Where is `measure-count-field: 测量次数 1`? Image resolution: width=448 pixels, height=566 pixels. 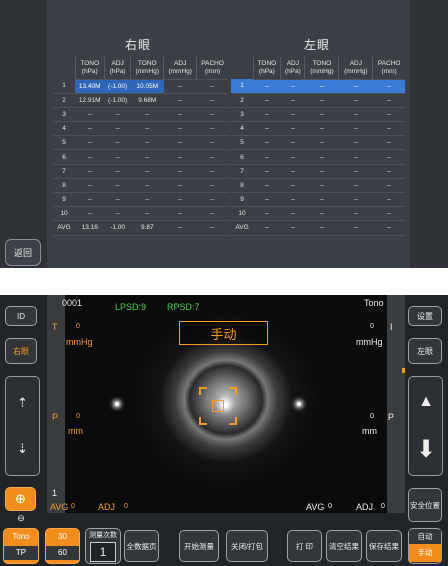
measure-count-field: 测量次数 1 is located at coordinates (103, 546).